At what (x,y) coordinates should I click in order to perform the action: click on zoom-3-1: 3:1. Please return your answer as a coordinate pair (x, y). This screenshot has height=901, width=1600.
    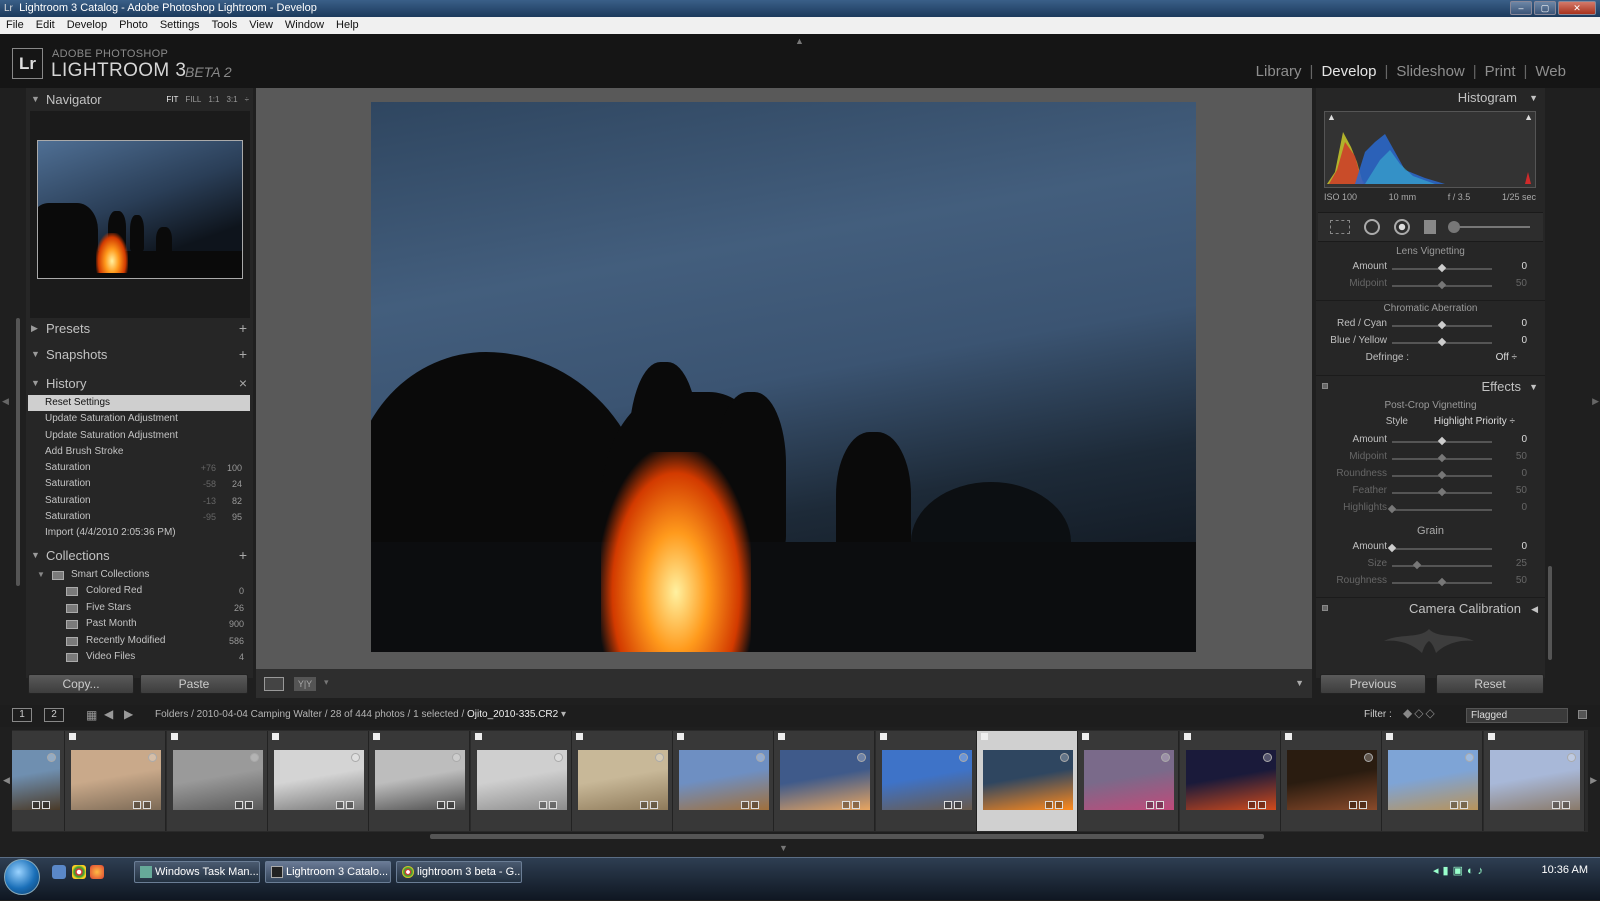
    Looking at the image, I should click on (231, 99).